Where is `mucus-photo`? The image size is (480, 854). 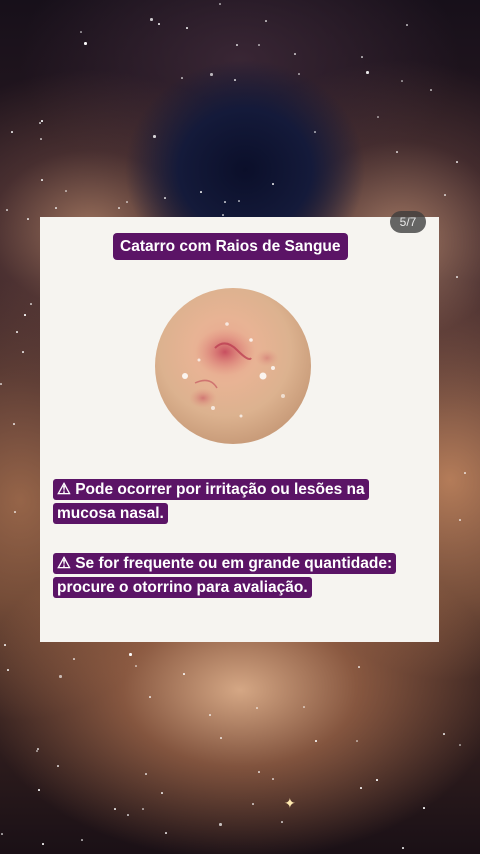
mucus-photo is located at coordinates (233, 366).